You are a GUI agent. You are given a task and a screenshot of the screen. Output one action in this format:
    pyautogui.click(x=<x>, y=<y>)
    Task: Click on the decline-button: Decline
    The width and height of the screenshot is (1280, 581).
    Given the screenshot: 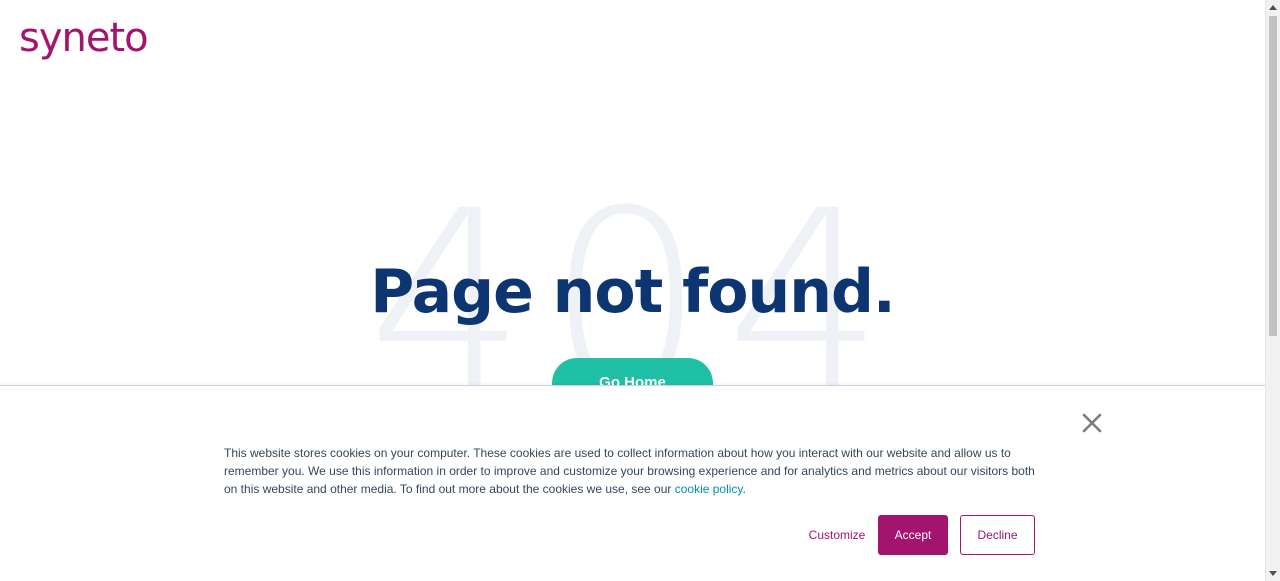 What is the action you would take?
    pyautogui.click(x=997, y=535)
    